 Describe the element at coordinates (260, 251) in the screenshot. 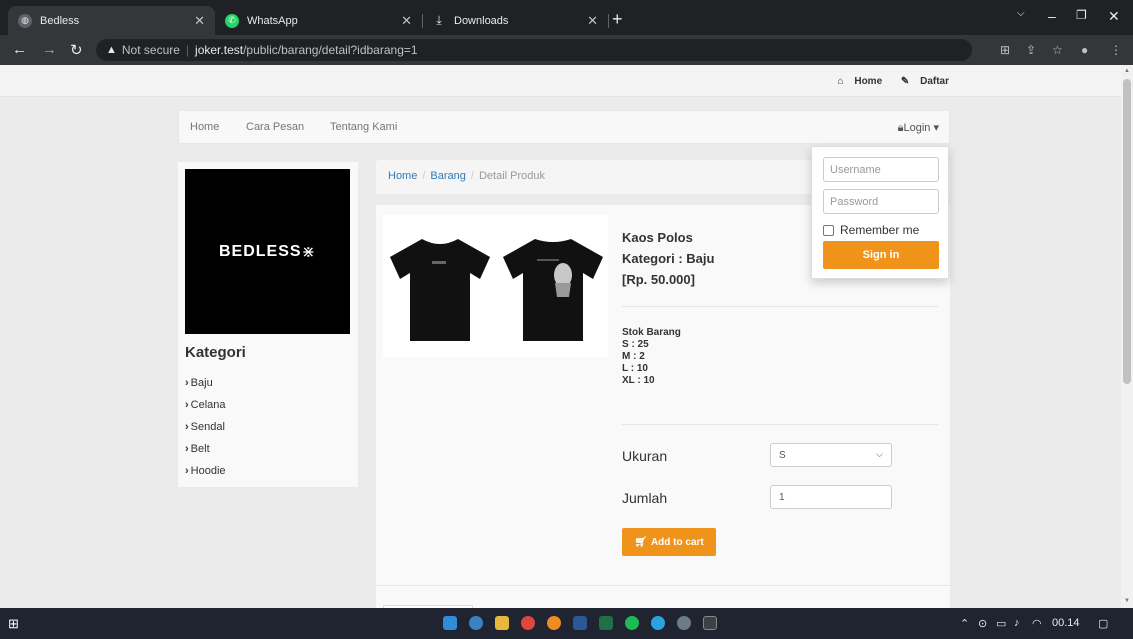

I see `brand-name: BEDLESS` at that location.